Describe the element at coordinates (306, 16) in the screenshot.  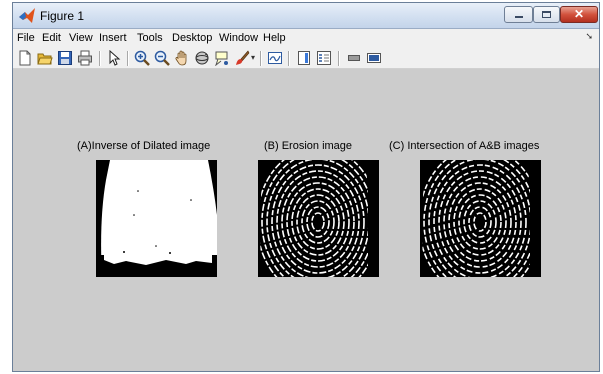
I see `title-bar: Figure 1 ✕` at that location.